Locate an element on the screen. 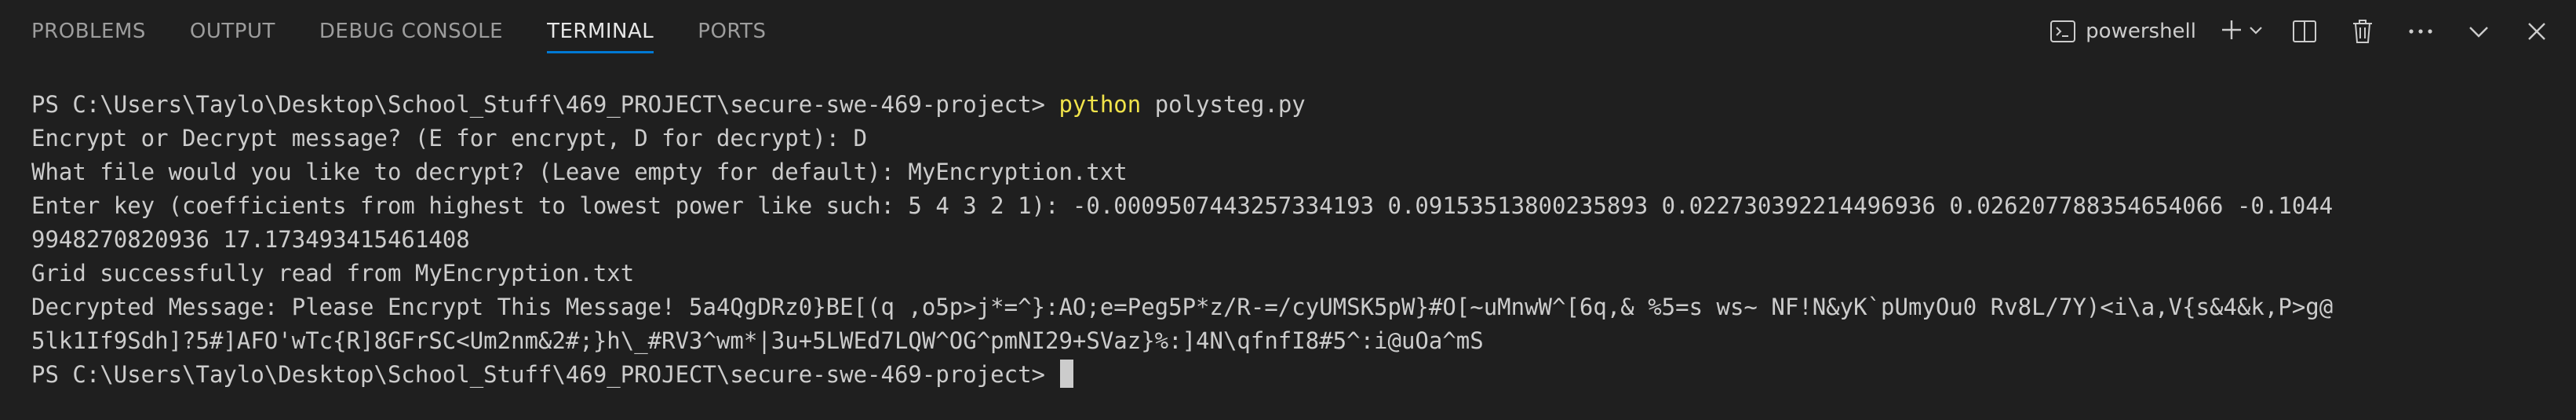 This screenshot has height=420, width=2576. terminal-line: 9948270820936 17.173493415461408 is located at coordinates (250, 239).